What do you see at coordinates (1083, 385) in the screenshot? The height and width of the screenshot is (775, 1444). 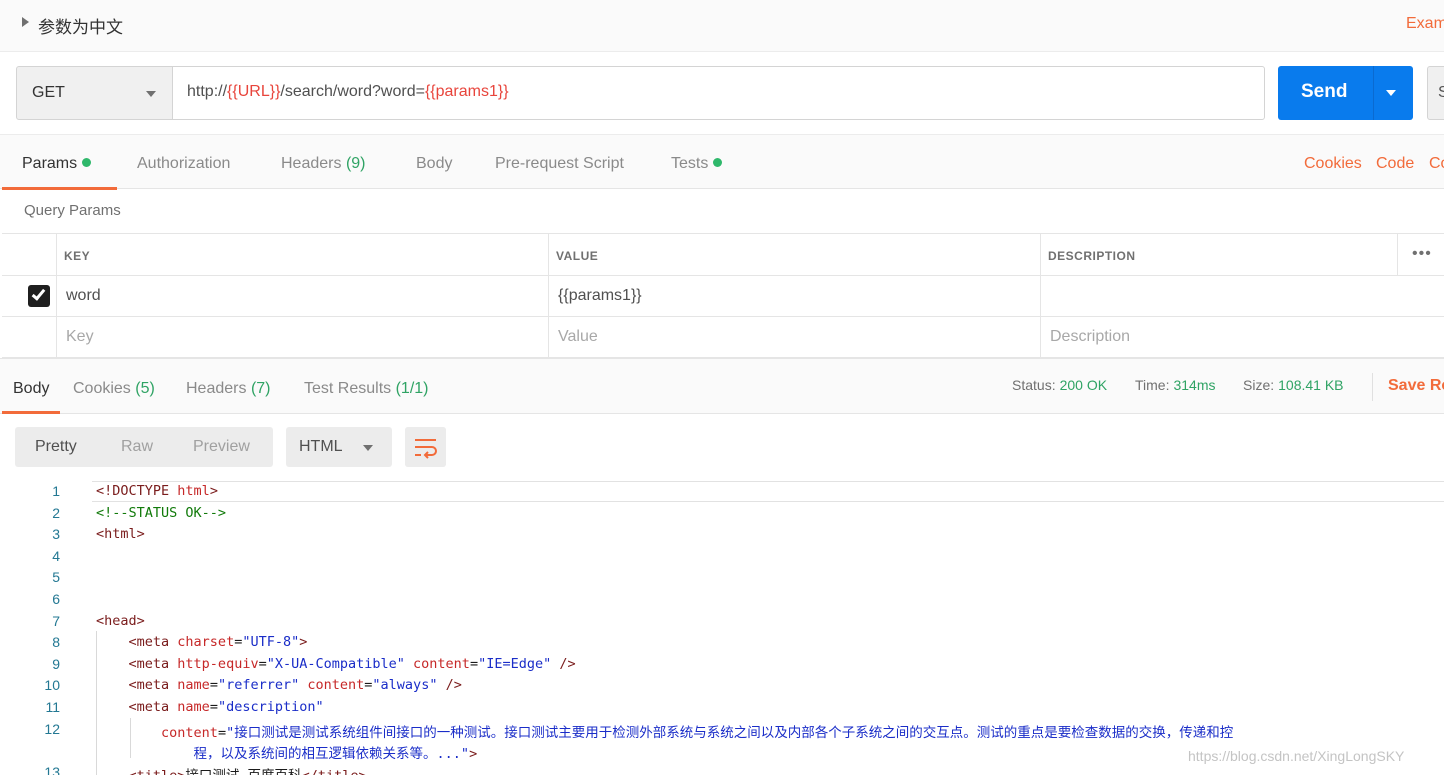 I see `status-value: 200 OK` at bounding box center [1083, 385].